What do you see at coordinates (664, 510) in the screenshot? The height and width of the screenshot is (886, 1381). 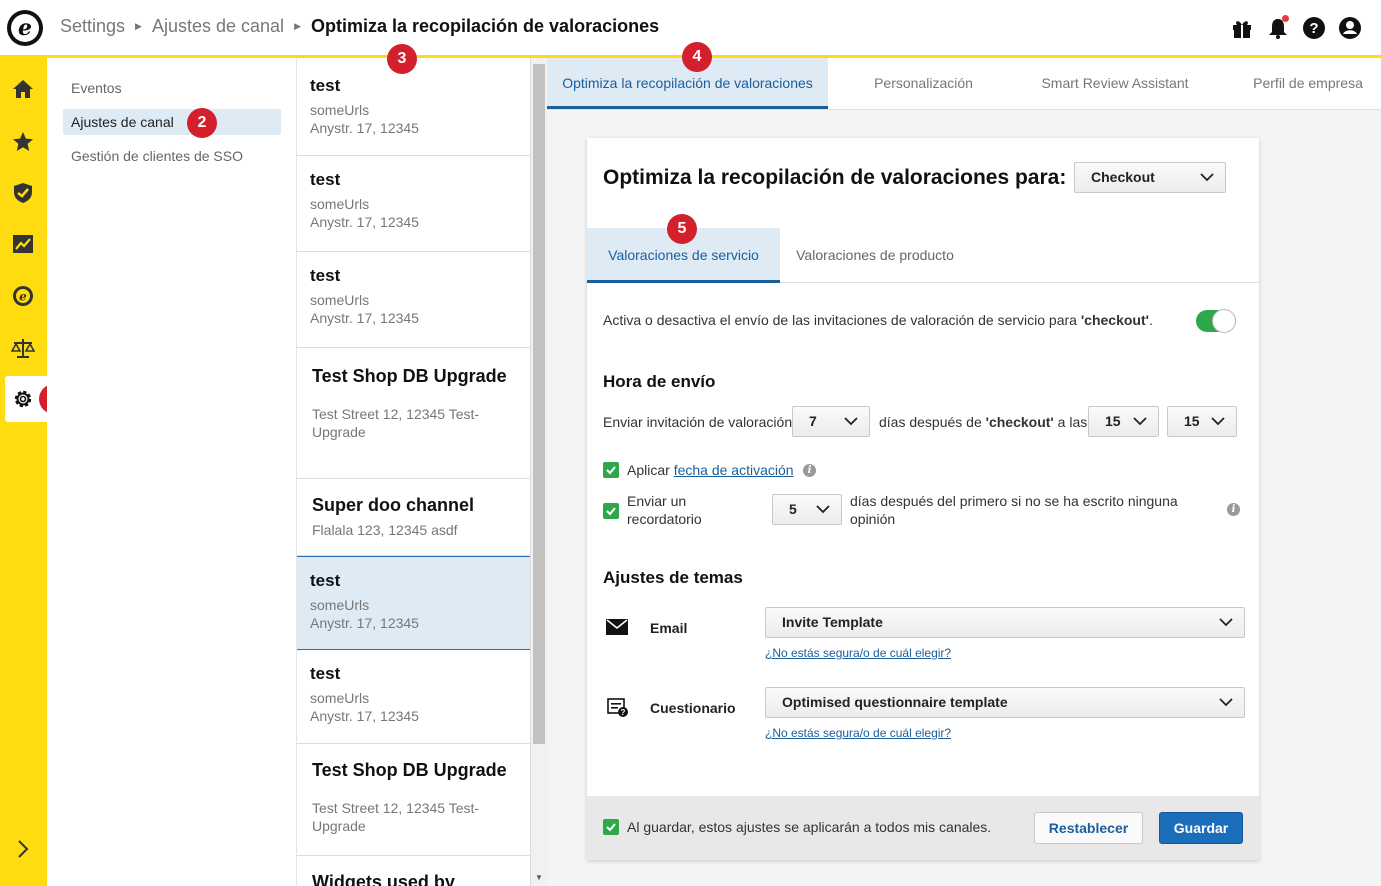 I see `reminder-label: Enviar un recordatorio` at bounding box center [664, 510].